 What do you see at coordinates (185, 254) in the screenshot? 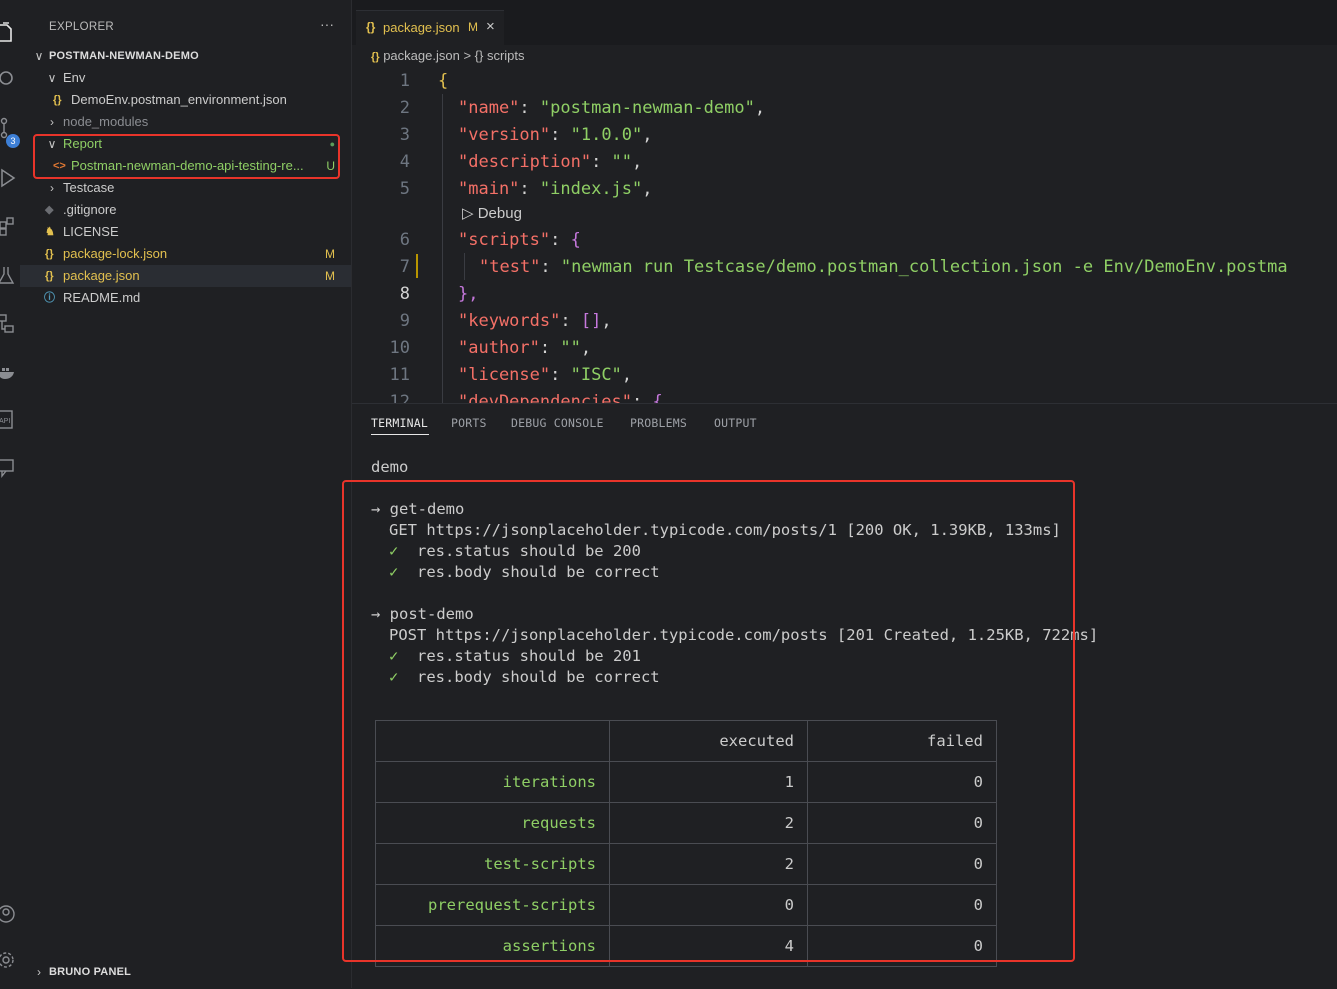
I see `tree-file-package-lock: {} package-lock.json M` at bounding box center [185, 254].